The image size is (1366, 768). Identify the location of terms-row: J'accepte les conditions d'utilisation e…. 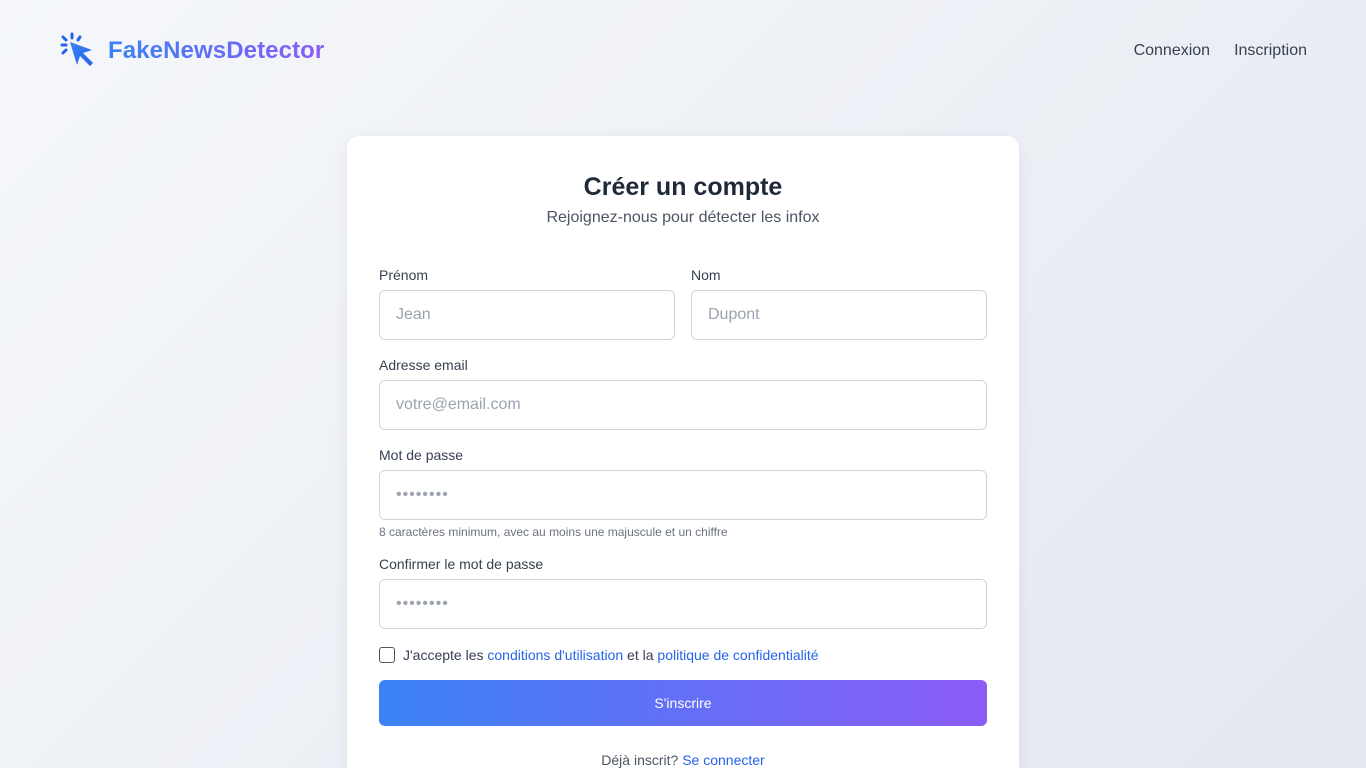
(683, 655).